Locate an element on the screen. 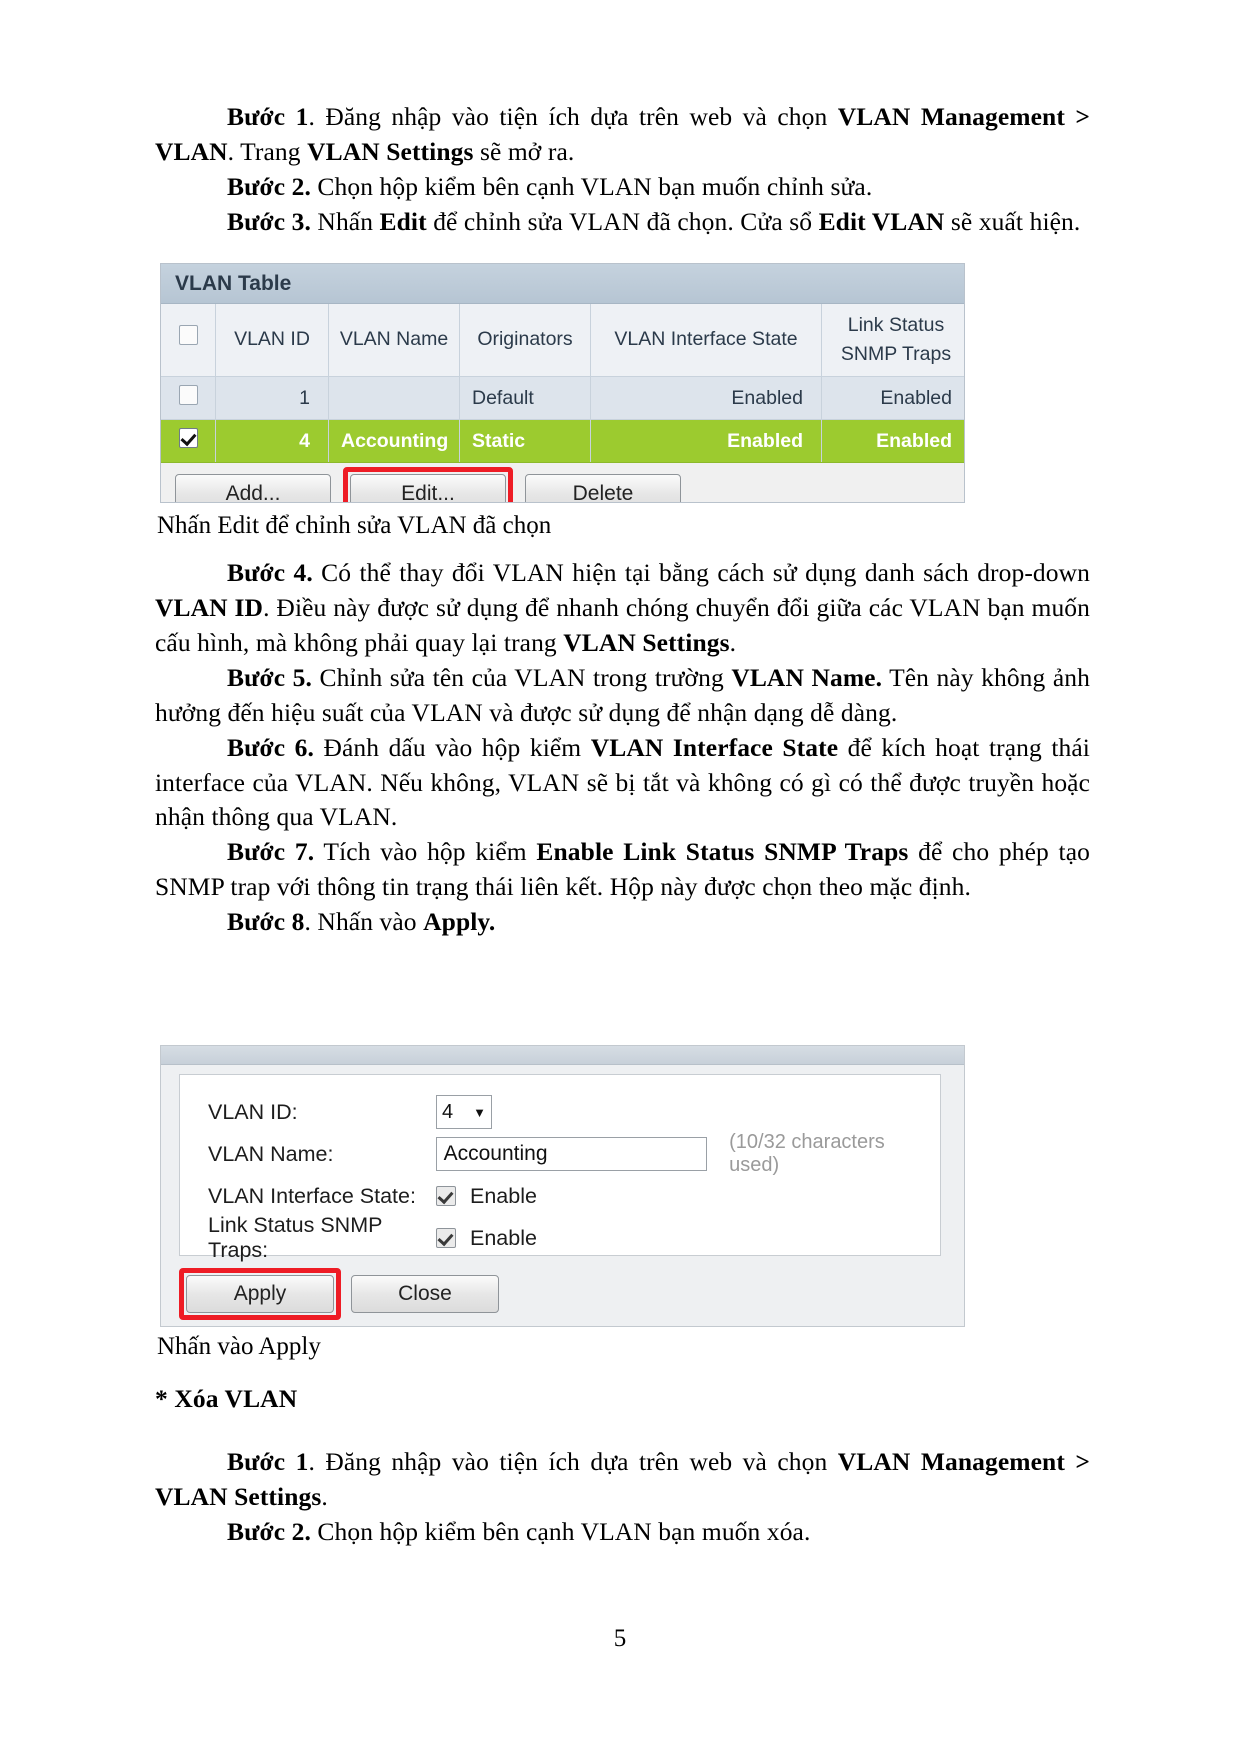  apply-button-highlight: Apply is located at coordinates (260, 1294).